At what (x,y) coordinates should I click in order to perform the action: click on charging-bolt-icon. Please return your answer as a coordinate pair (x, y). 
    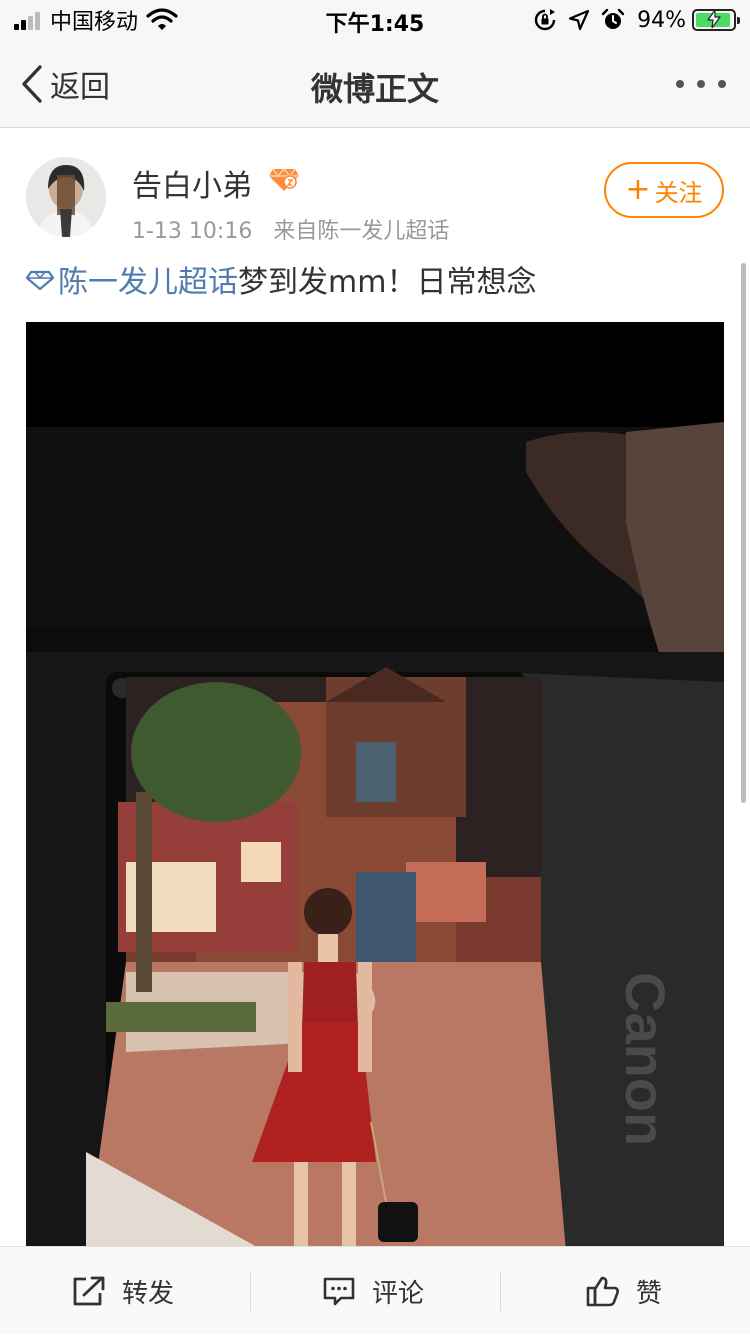
    Looking at the image, I should click on (714, 19).